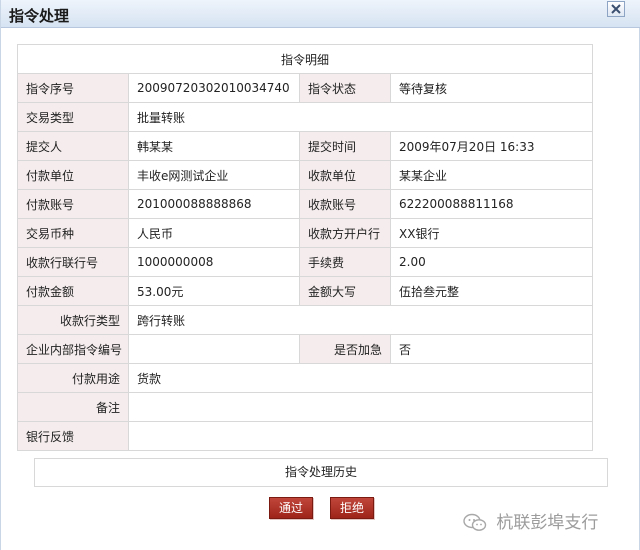 The image size is (640, 550). I want to click on table-row: 备注, so click(305, 407).